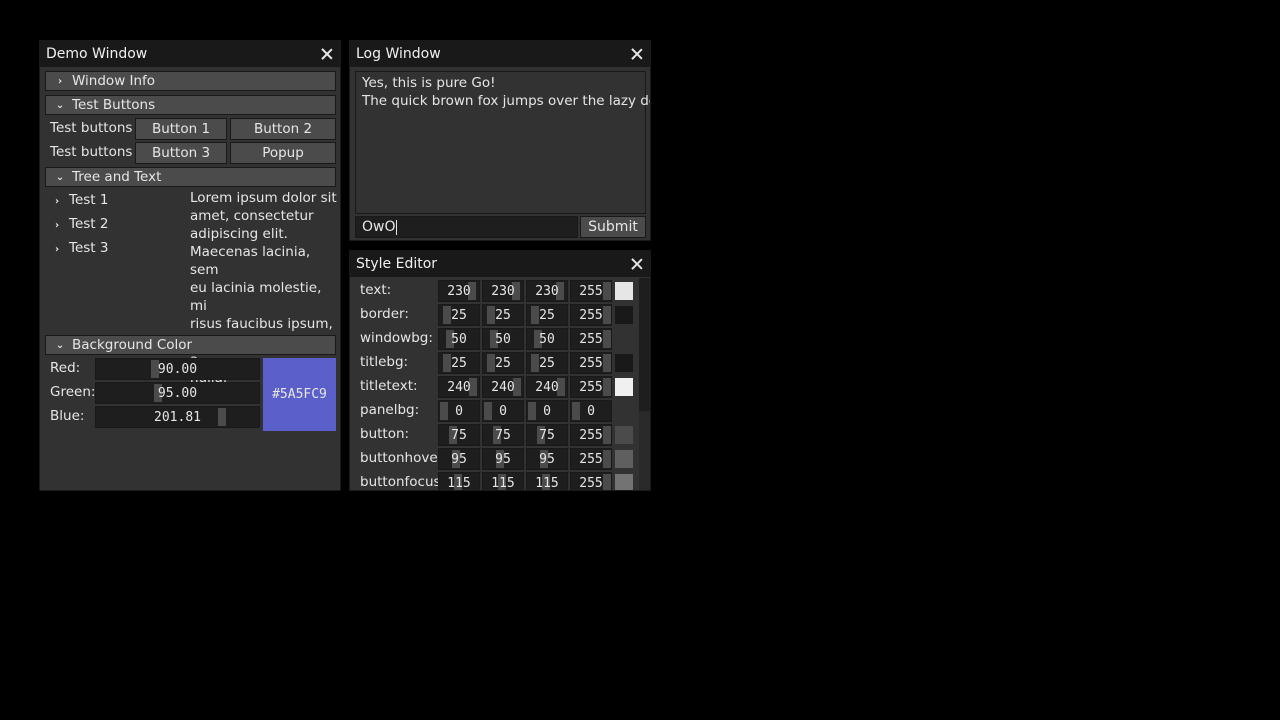 This screenshot has height=720, width=1280. Describe the element at coordinates (389, 386) in the screenshot. I see `style-row-label: titletext:` at that location.